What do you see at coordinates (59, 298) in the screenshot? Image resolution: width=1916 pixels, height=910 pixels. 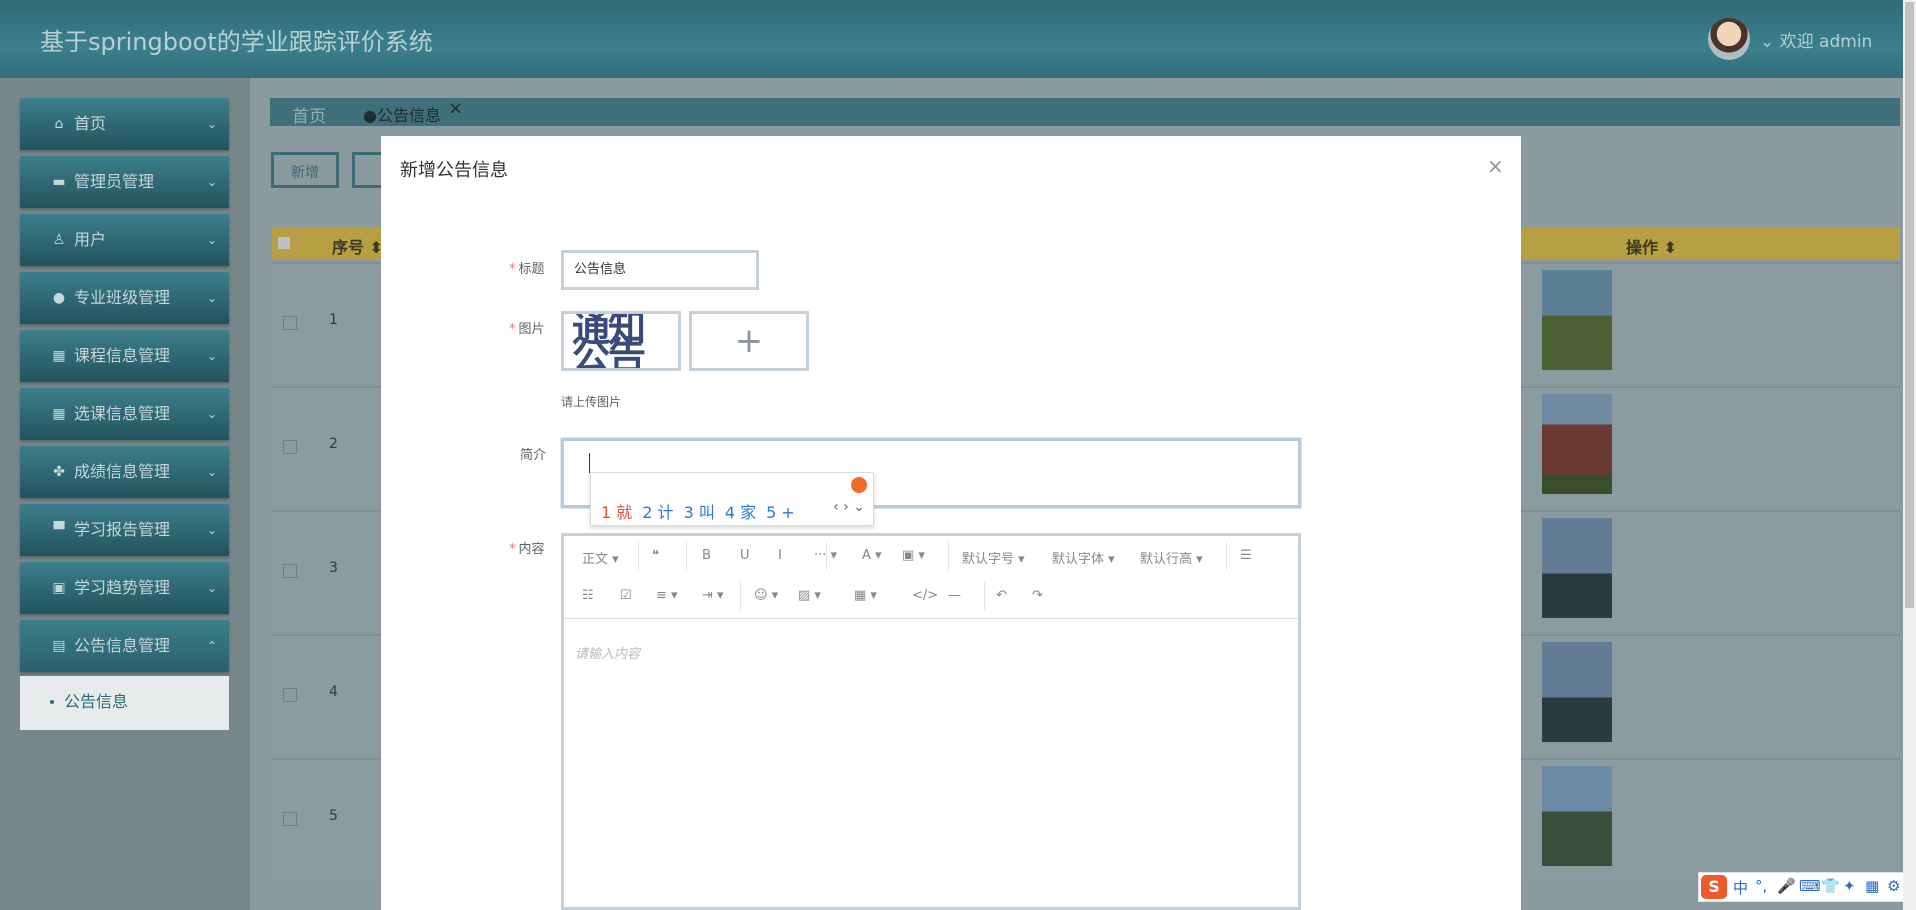 I see `class-icon: ●` at bounding box center [59, 298].